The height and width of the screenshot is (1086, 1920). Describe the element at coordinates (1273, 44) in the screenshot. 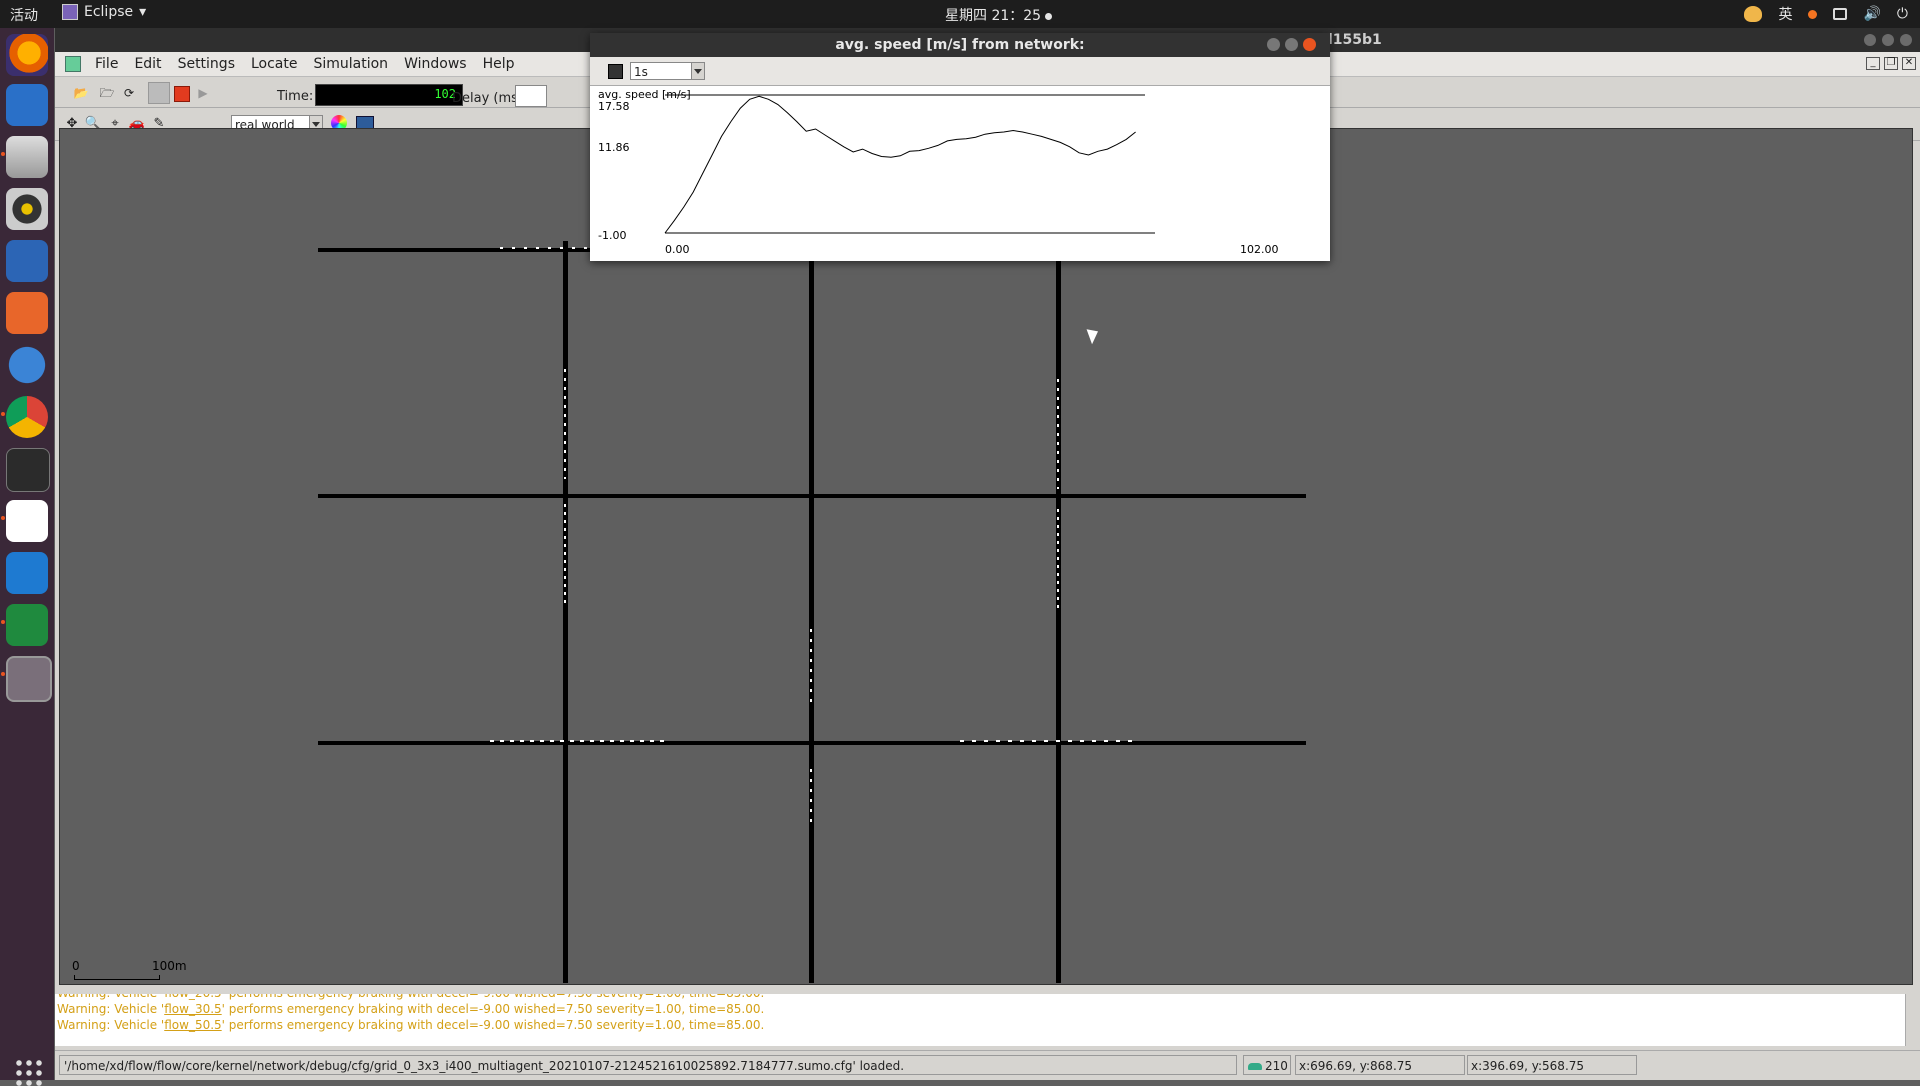

I see `chart-minimize-icon` at that location.